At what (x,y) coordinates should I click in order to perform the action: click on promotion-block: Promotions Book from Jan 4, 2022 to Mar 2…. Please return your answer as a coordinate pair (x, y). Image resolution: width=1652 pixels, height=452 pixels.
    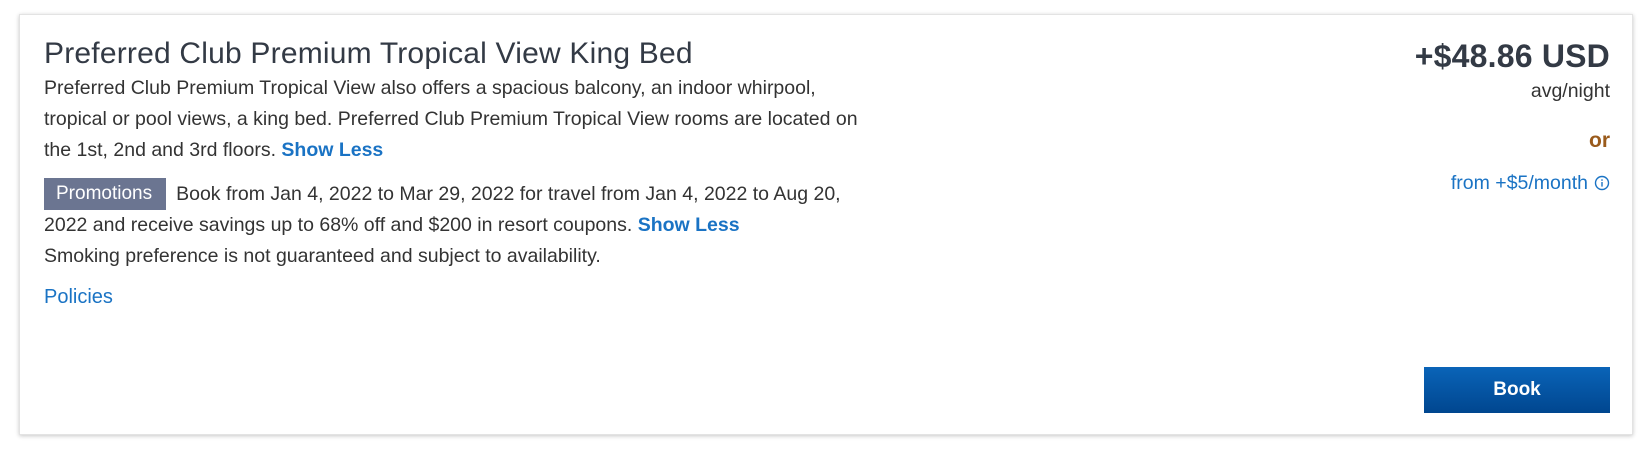
    Looking at the image, I should click on (454, 209).